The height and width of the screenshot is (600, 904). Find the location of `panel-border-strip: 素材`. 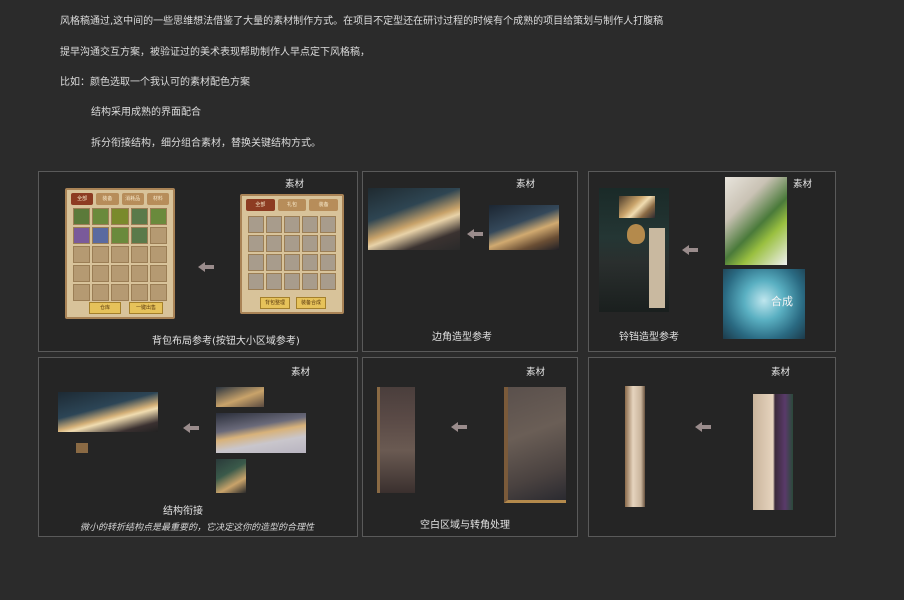

panel-border-strip: 素材 is located at coordinates (712, 447).